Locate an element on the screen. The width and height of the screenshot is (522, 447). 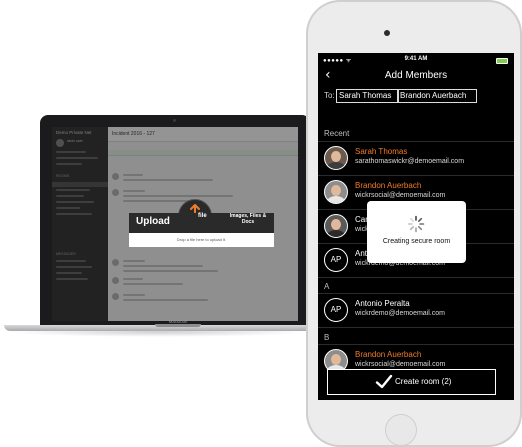
recipient-chip: Brandon Auerbach is located at coordinates (437, 96).